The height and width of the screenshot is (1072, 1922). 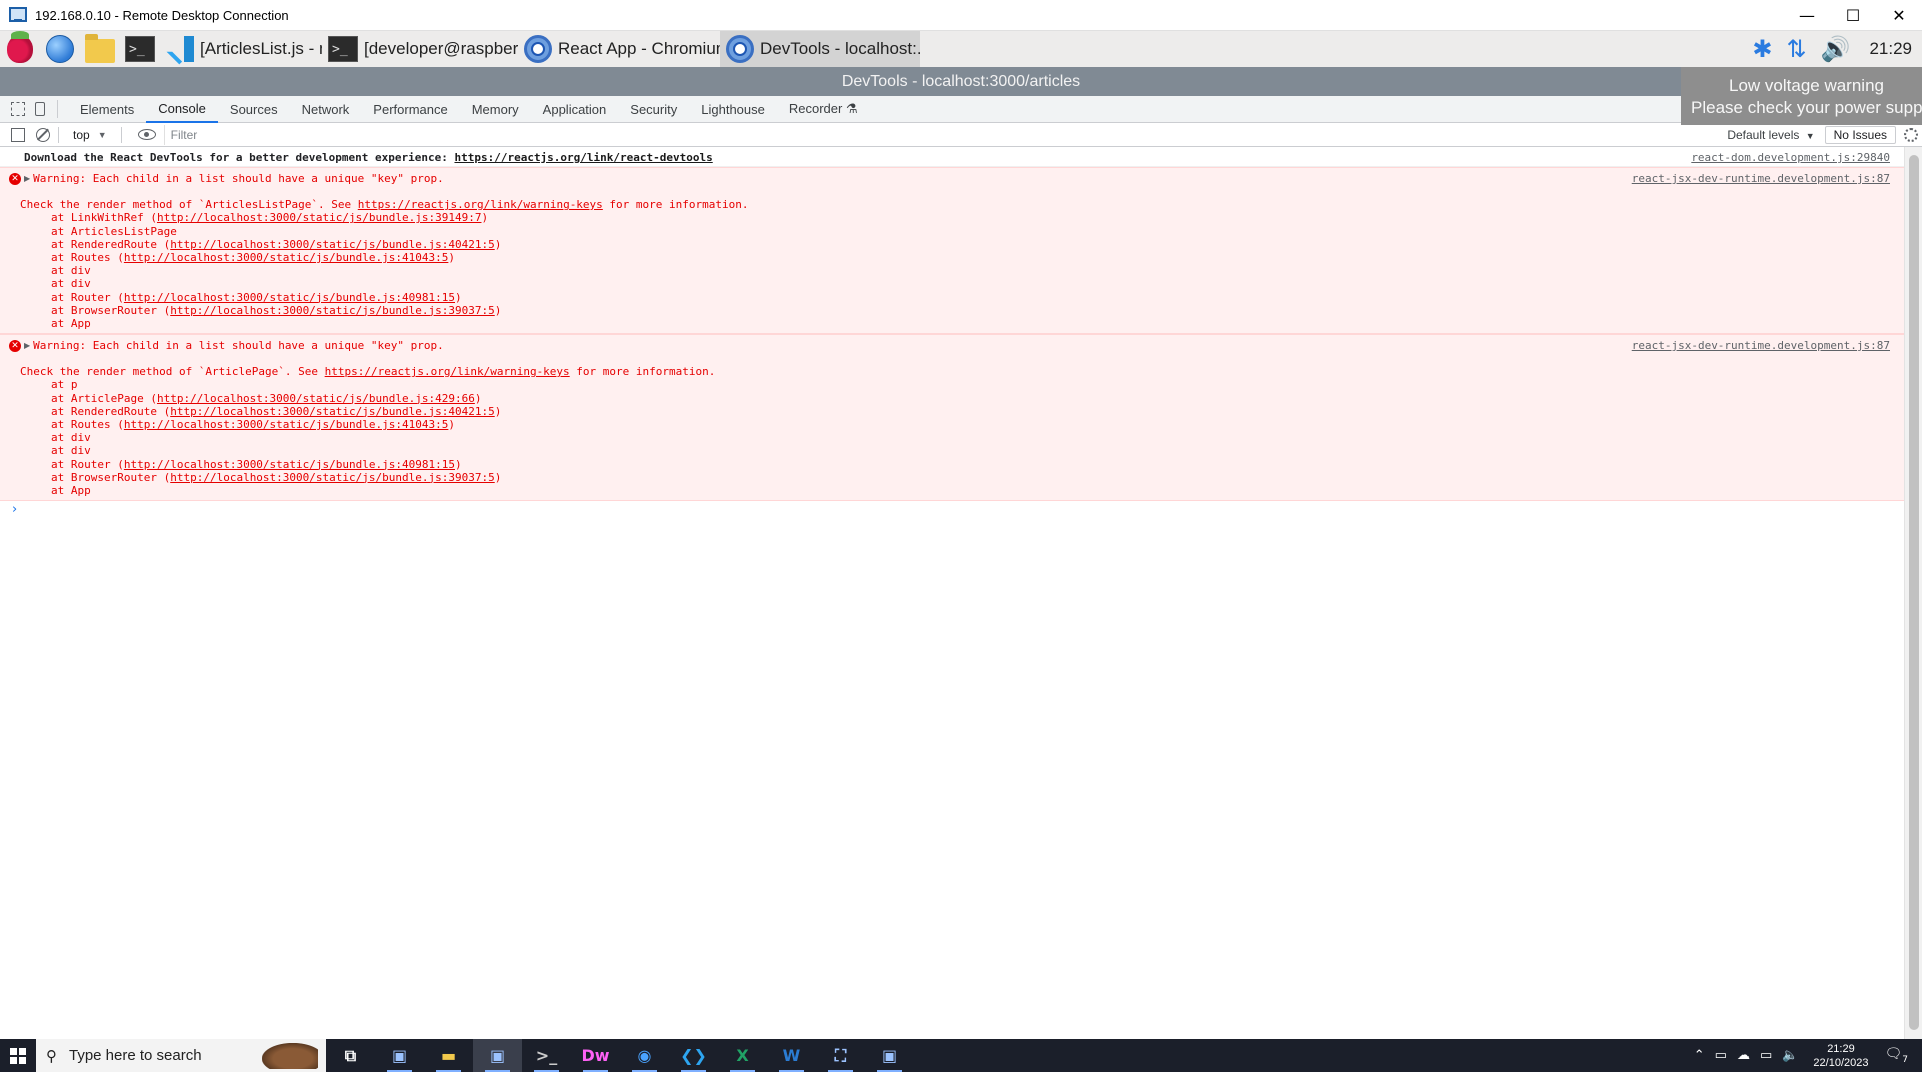 I want to click on globe-icon, so click(x=60, y=49).